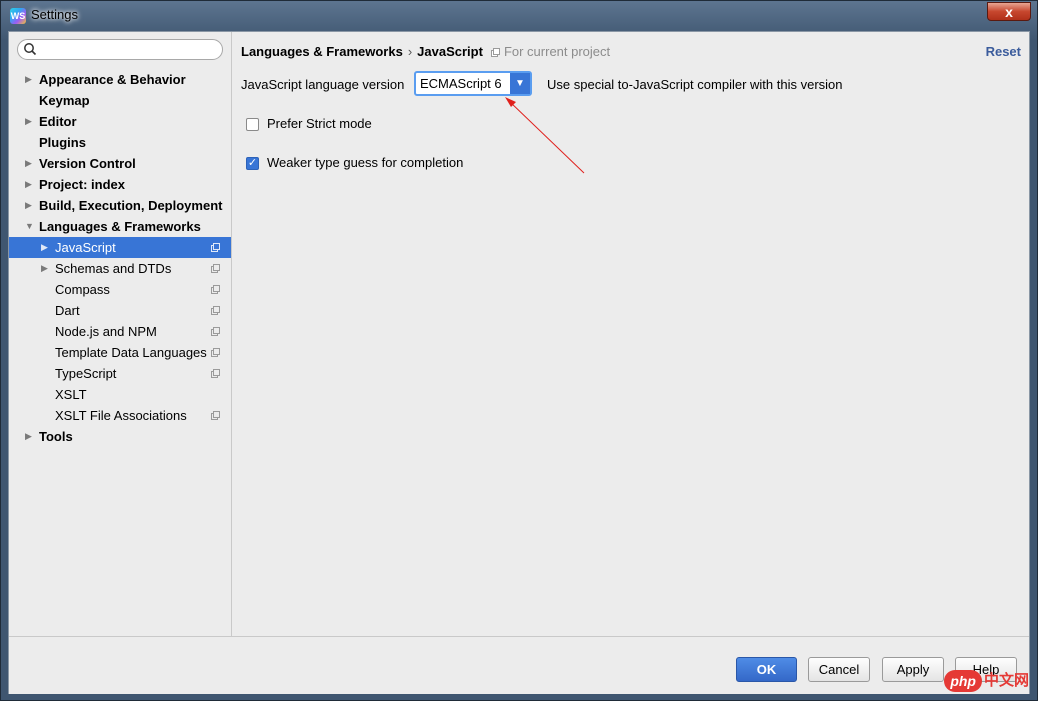 The height and width of the screenshot is (701, 1038). Describe the element at coordinates (87, 163) in the screenshot. I see `sidebar-item-label: Version Control` at that location.